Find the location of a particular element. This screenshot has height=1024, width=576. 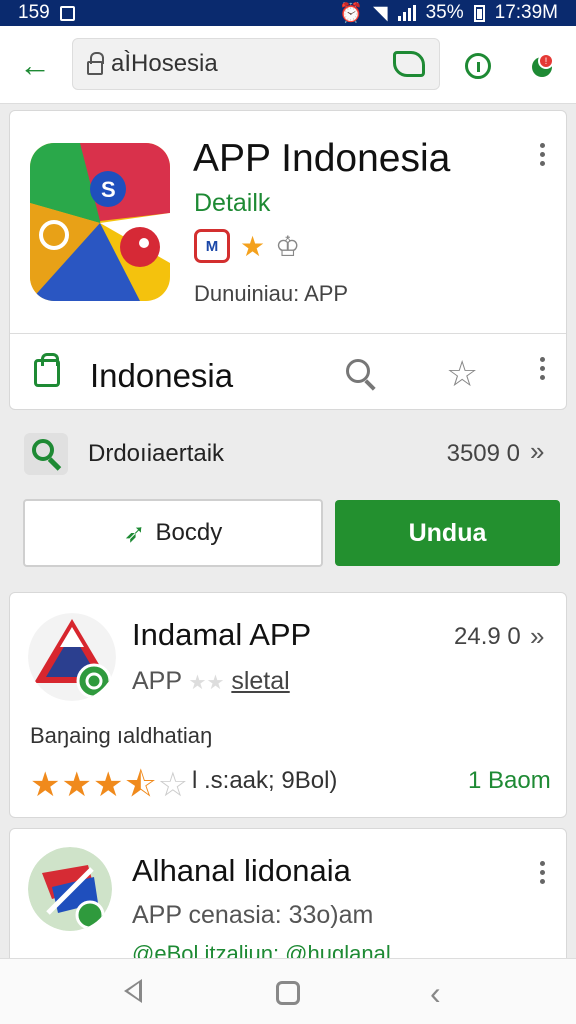

list-item-title: Alhanal lidonaia is located at coordinates (241, 870).